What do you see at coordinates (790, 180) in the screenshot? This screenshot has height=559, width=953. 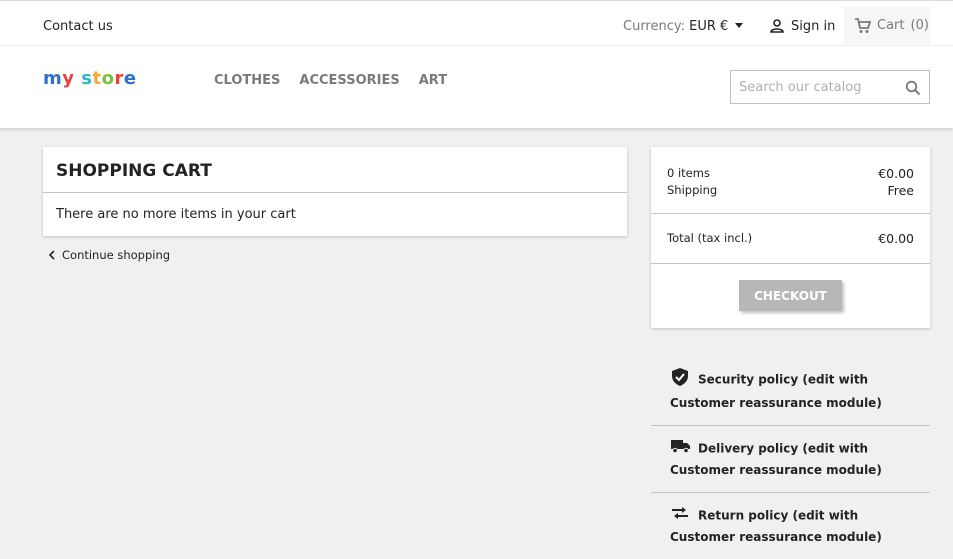 I see `summary-subtotals: 0 items €0.00 Shipping Free` at bounding box center [790, 180].